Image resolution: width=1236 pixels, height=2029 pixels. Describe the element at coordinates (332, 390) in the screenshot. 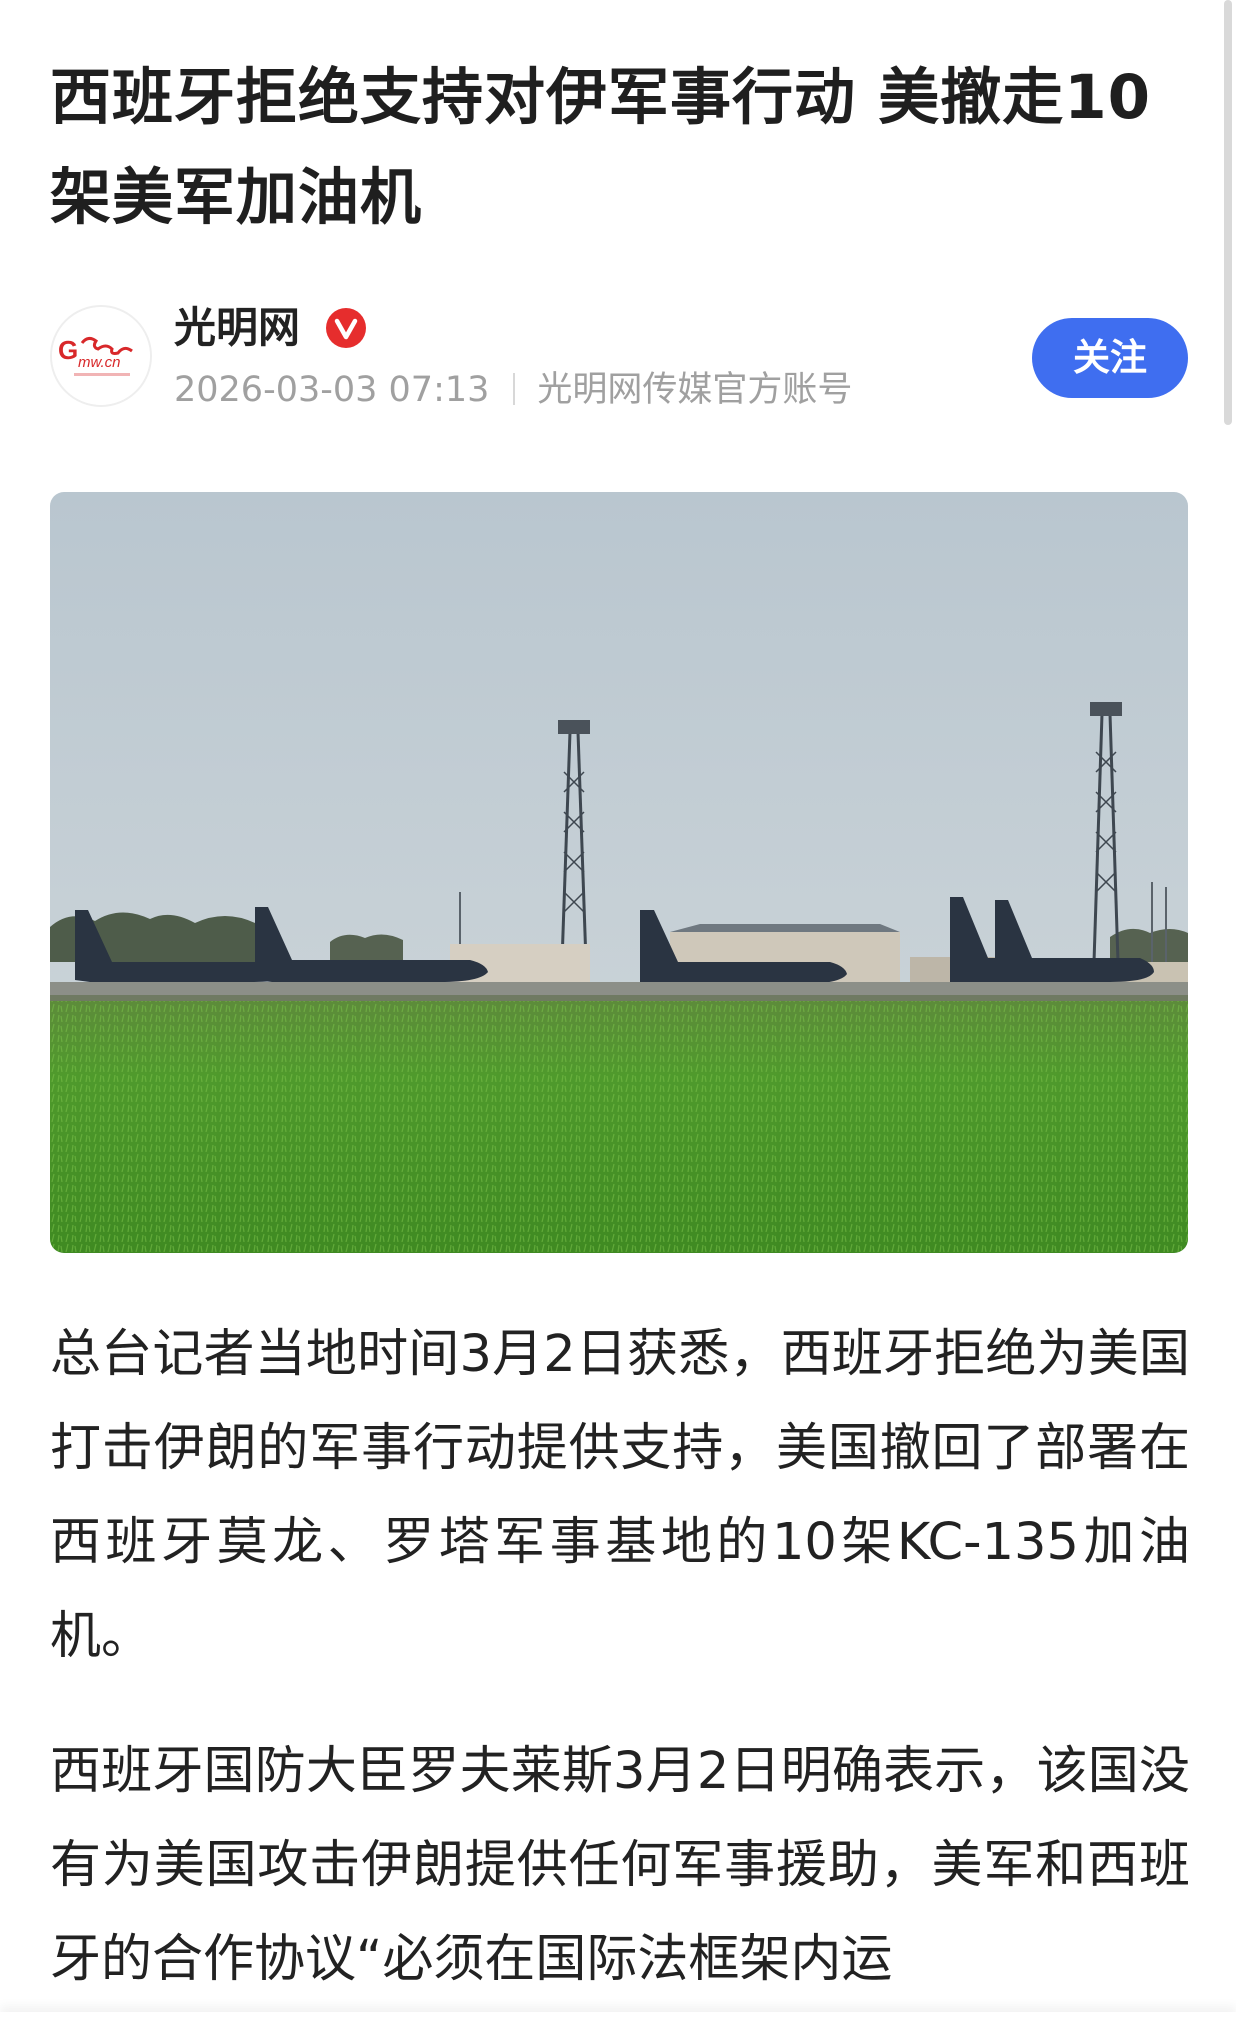

I see `publish-time: 2026-03-03 07:13` at that location.